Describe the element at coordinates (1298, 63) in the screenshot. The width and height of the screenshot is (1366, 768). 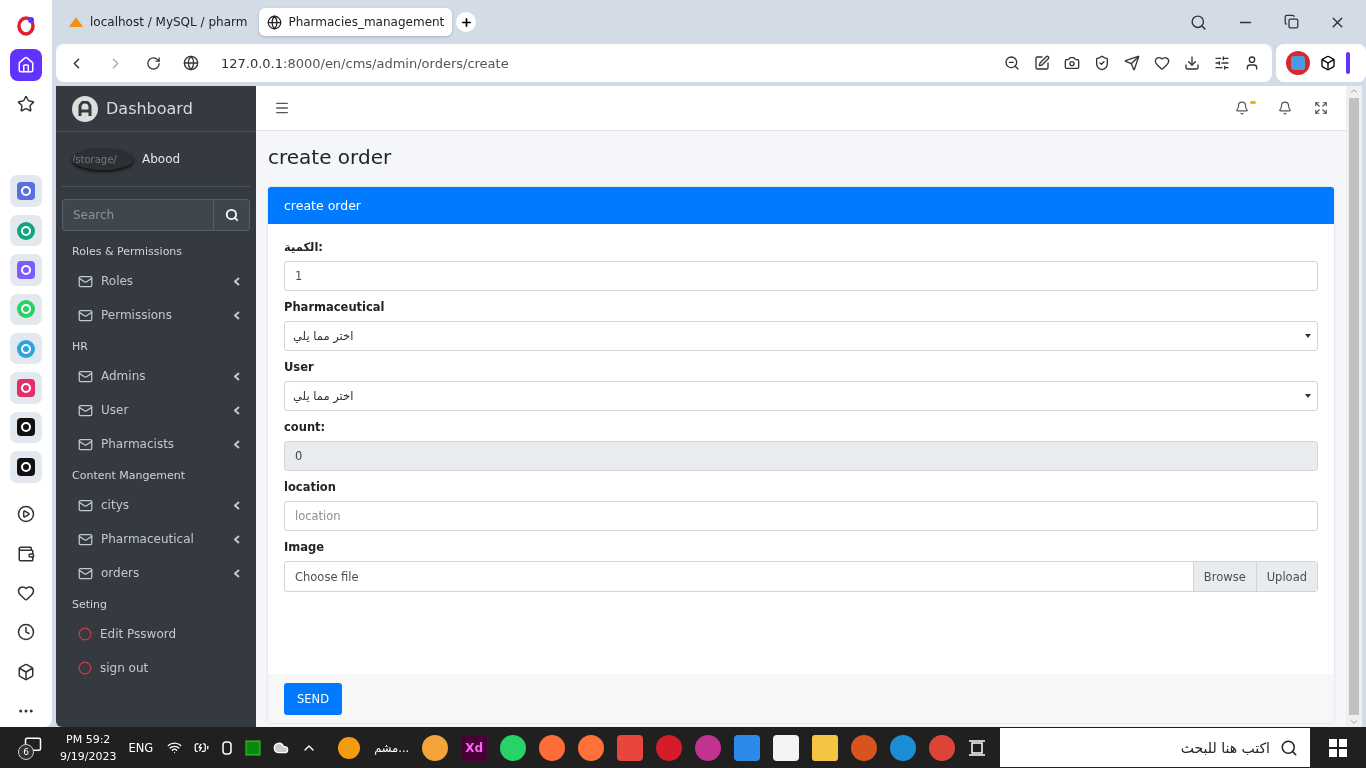
I see `extension-icon` at that location.